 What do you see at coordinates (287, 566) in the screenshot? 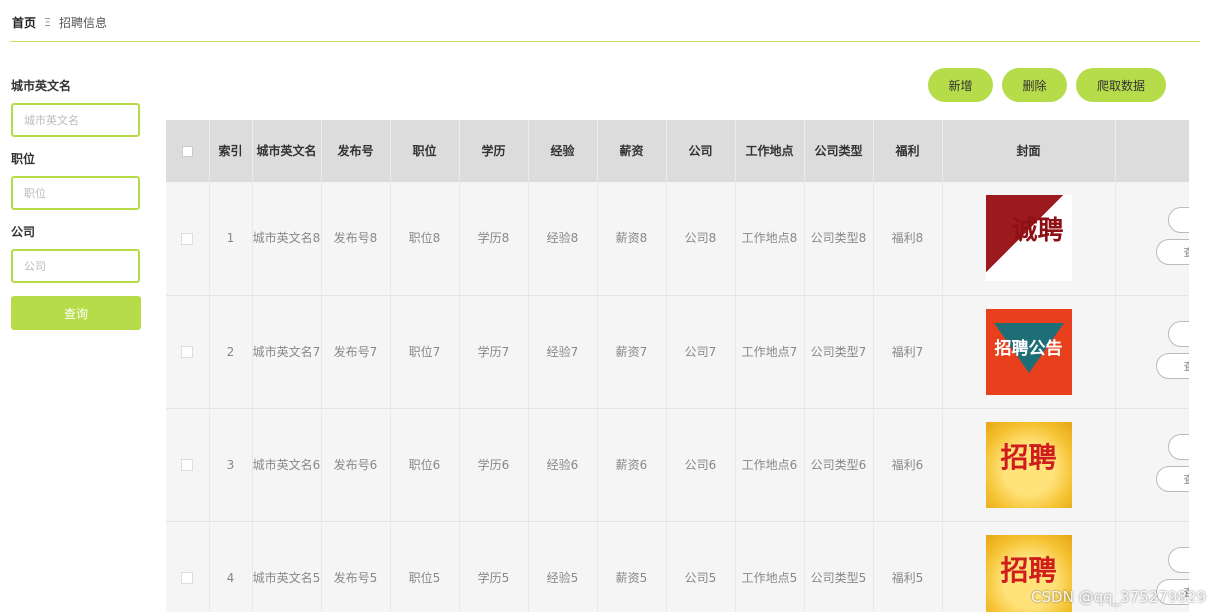
I see `cell-city: 城市英文名5` at bounding box center [287, 566].